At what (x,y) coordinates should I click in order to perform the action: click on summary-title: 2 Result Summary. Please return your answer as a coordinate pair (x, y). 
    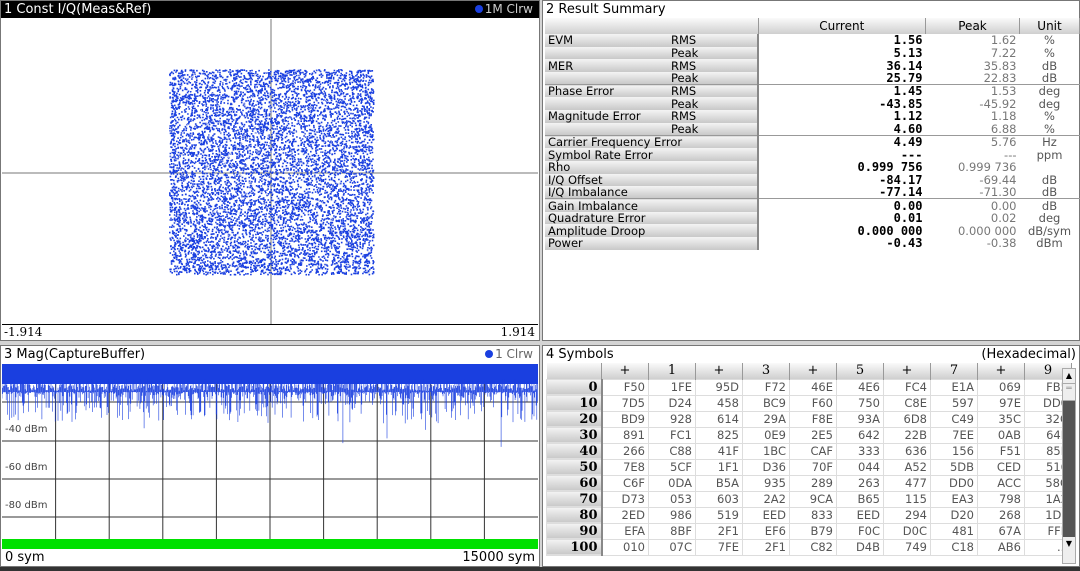
    Looking at the image, I should click on (606, 9).